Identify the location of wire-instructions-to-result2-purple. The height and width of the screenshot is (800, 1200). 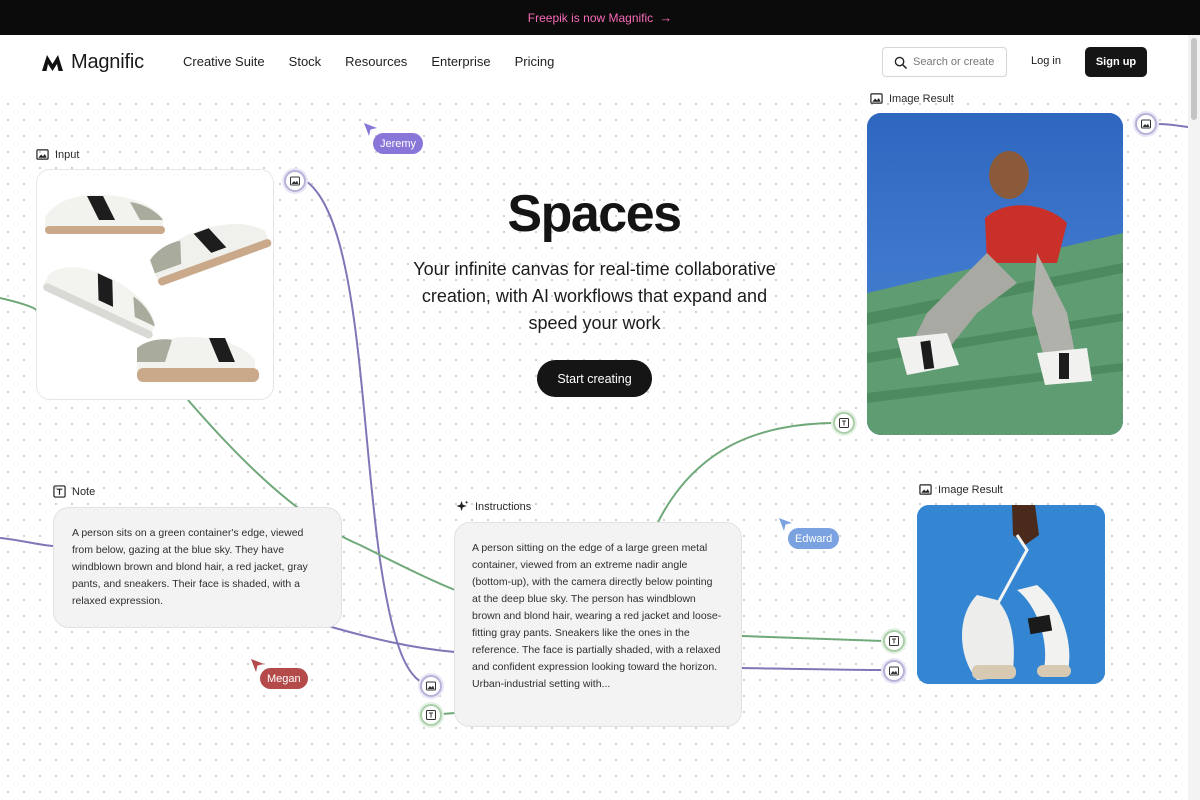
(812, 669).